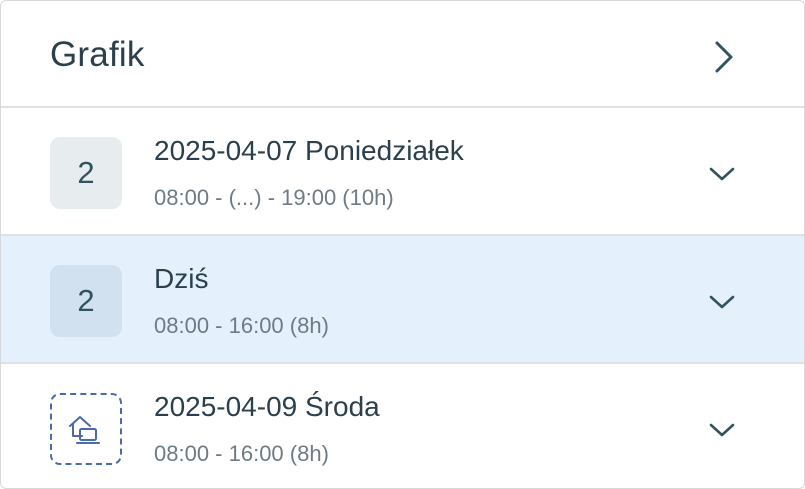 This screenshot has height=489, width=805. Describe the element at coordinates (309, 150) in the screenshot. I see `day-title: 2025-04-07 Poniedziałek` at that location.